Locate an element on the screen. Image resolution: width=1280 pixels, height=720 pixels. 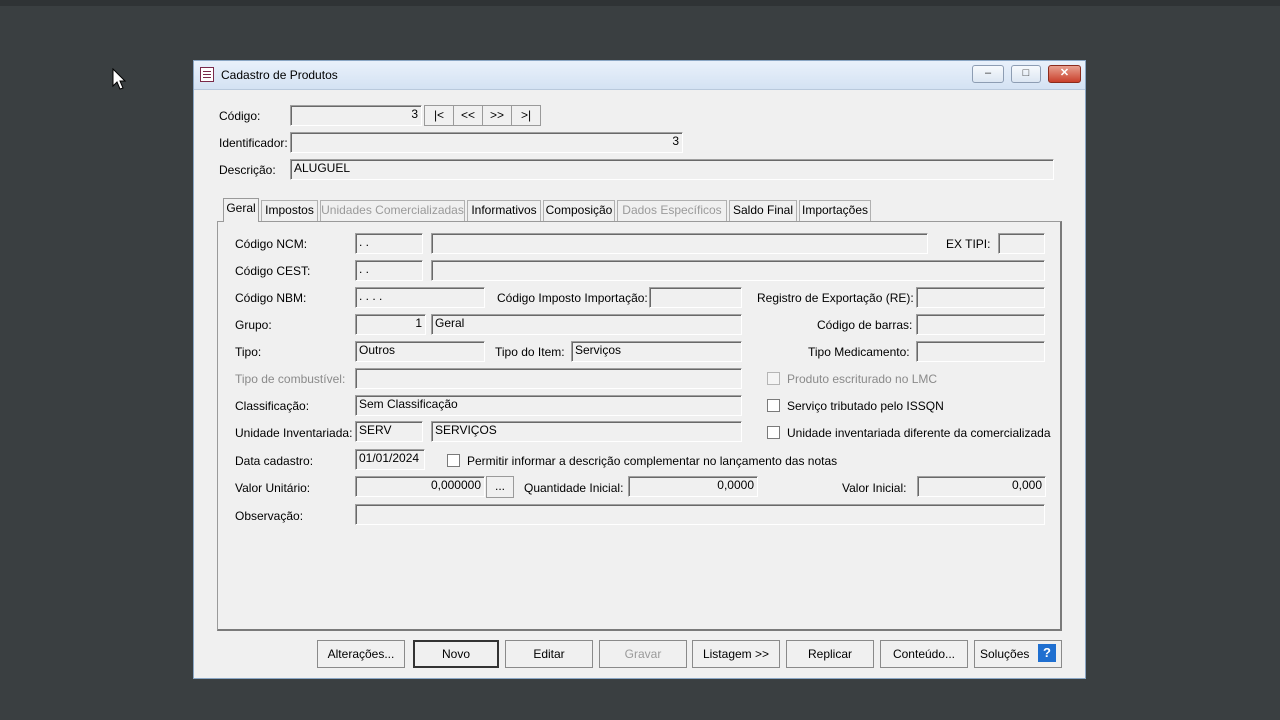
desktop-top-strip is located at coordinates (640, 3).